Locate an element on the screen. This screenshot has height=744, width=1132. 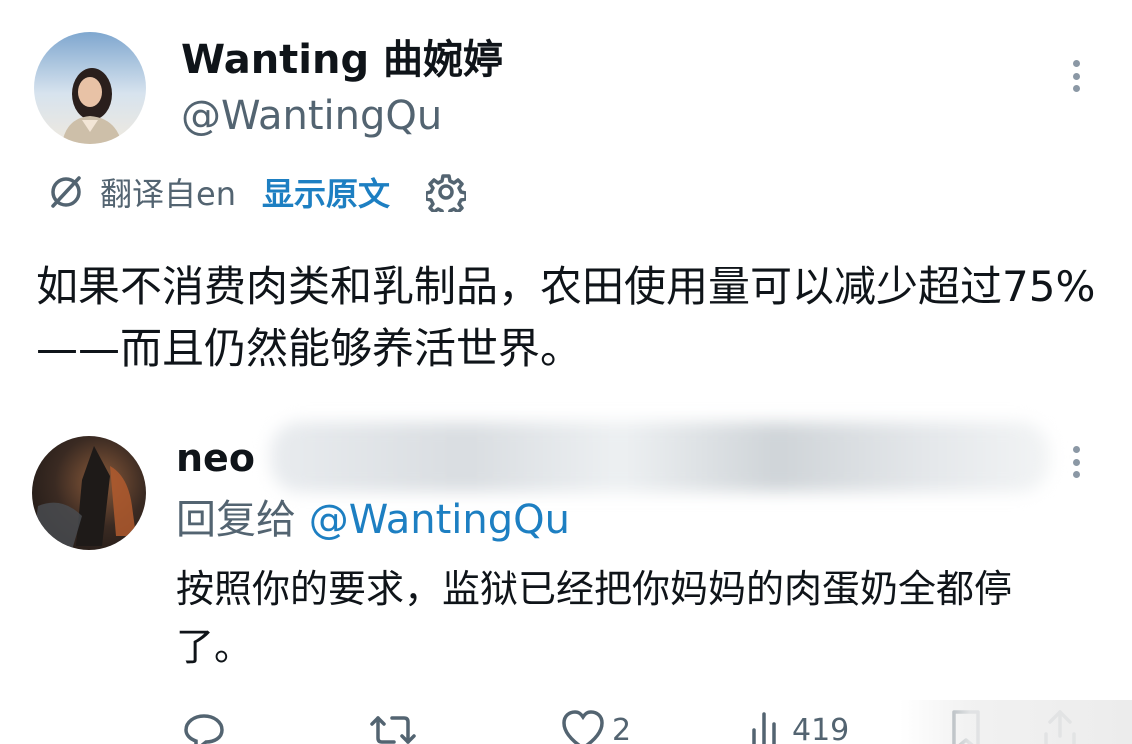
replying-to-label: 回复给 is located at coordinates (236, 520).